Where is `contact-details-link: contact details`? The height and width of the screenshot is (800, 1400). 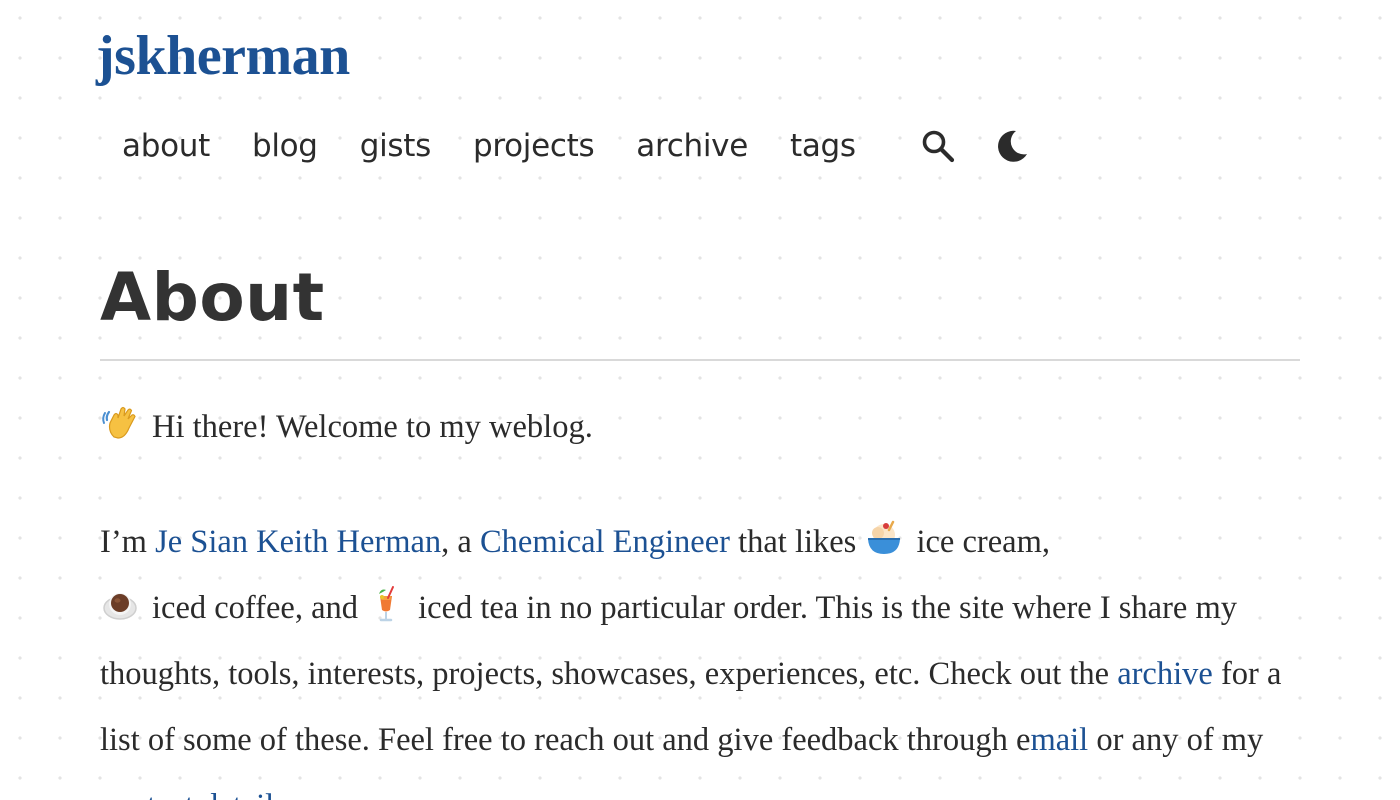 contact-details-link: contact details is located at coordinates (193, 794).